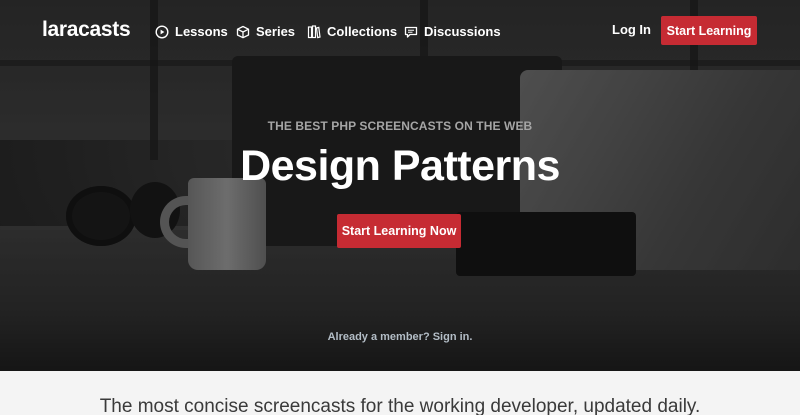 This screenshot has width=800, height=415. Describe the element at coordinates (276, 31) in the screenshot. I see `nav-item-label: Series` at that location.